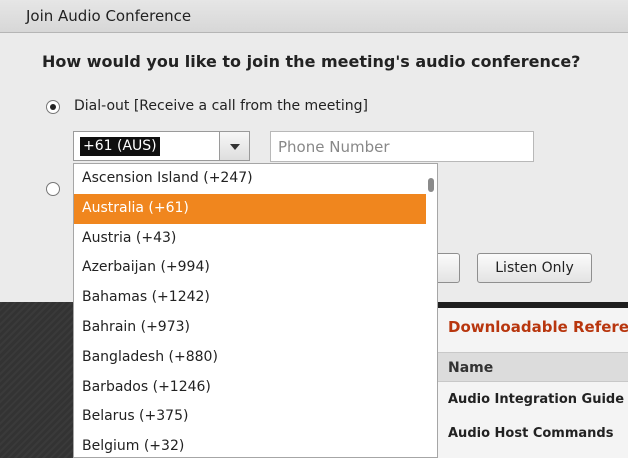 Image resolution: width=628 pixels, height=458 pixels. I want to click on country-option-selected: Australia (+61), so click(250, 208).